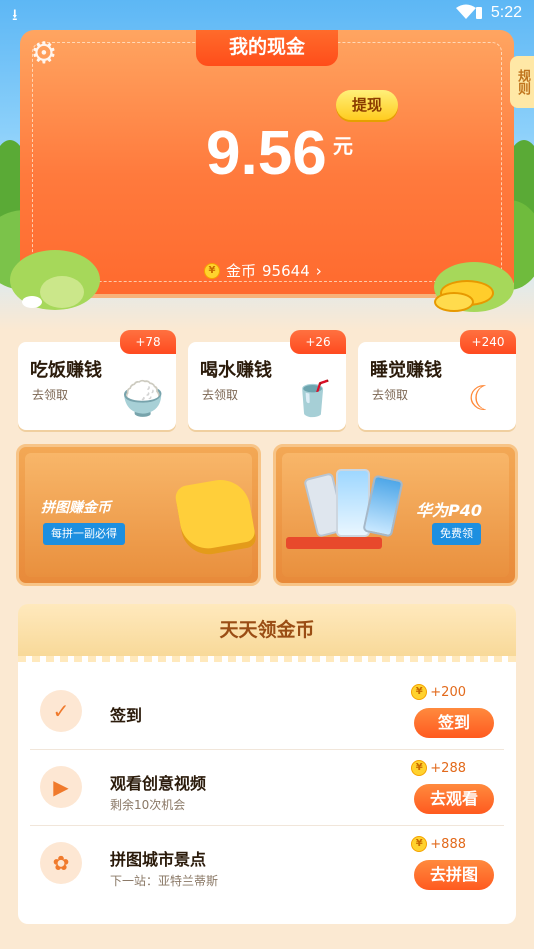 The height and width of the screenshot is (949, 534). I want to click on task-card-drink: +26 喝水赚钱 去领取 🥤, so click(267, 380).